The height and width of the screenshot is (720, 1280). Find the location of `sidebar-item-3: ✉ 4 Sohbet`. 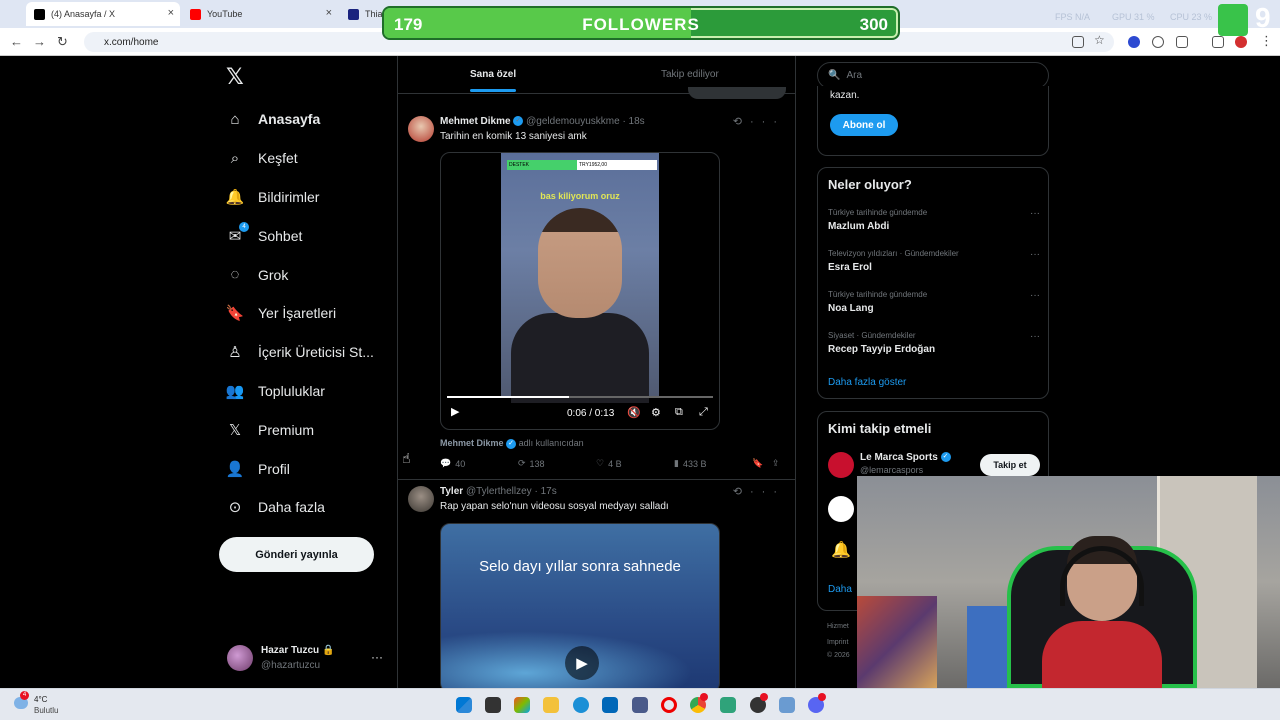

sidebar-item-3: ✉ 4 Sohbet is located at coordinates (316, 235).